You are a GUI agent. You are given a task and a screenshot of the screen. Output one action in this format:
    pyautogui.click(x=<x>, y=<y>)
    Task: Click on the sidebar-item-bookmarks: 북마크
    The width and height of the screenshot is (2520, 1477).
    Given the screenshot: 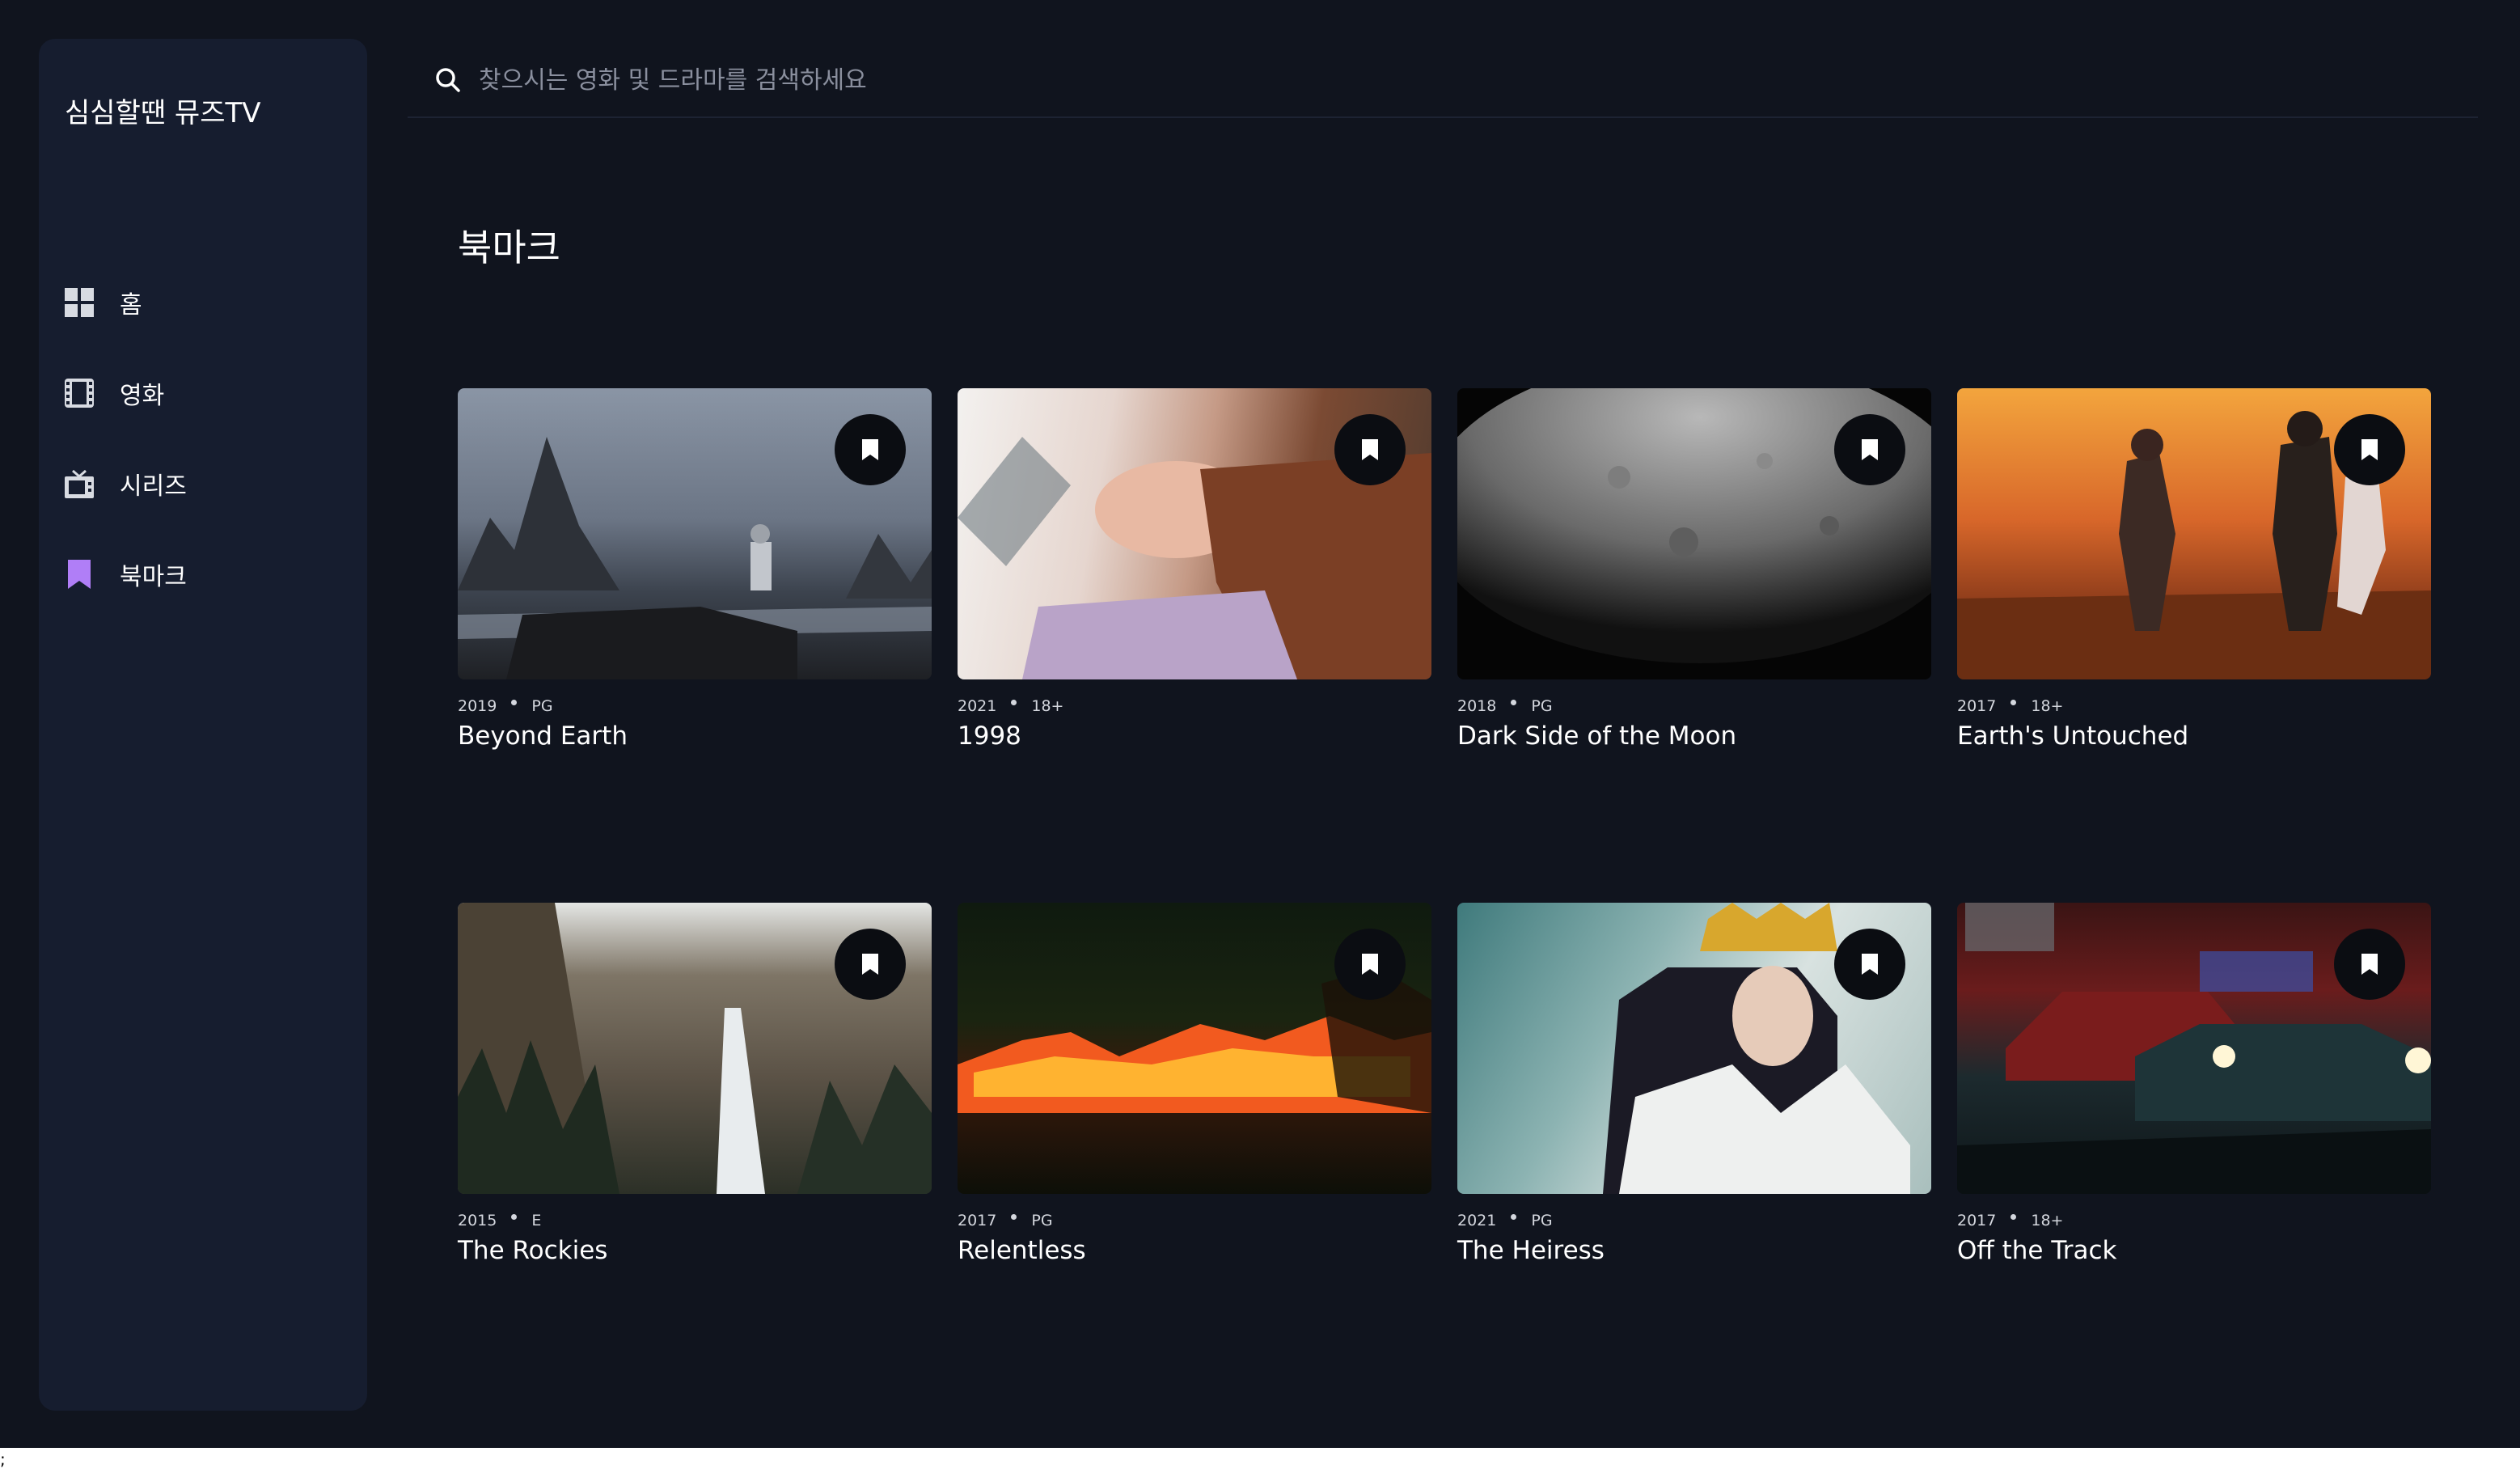 What is the action you would take?
    pyautogui.click(x=125, y=574)
    